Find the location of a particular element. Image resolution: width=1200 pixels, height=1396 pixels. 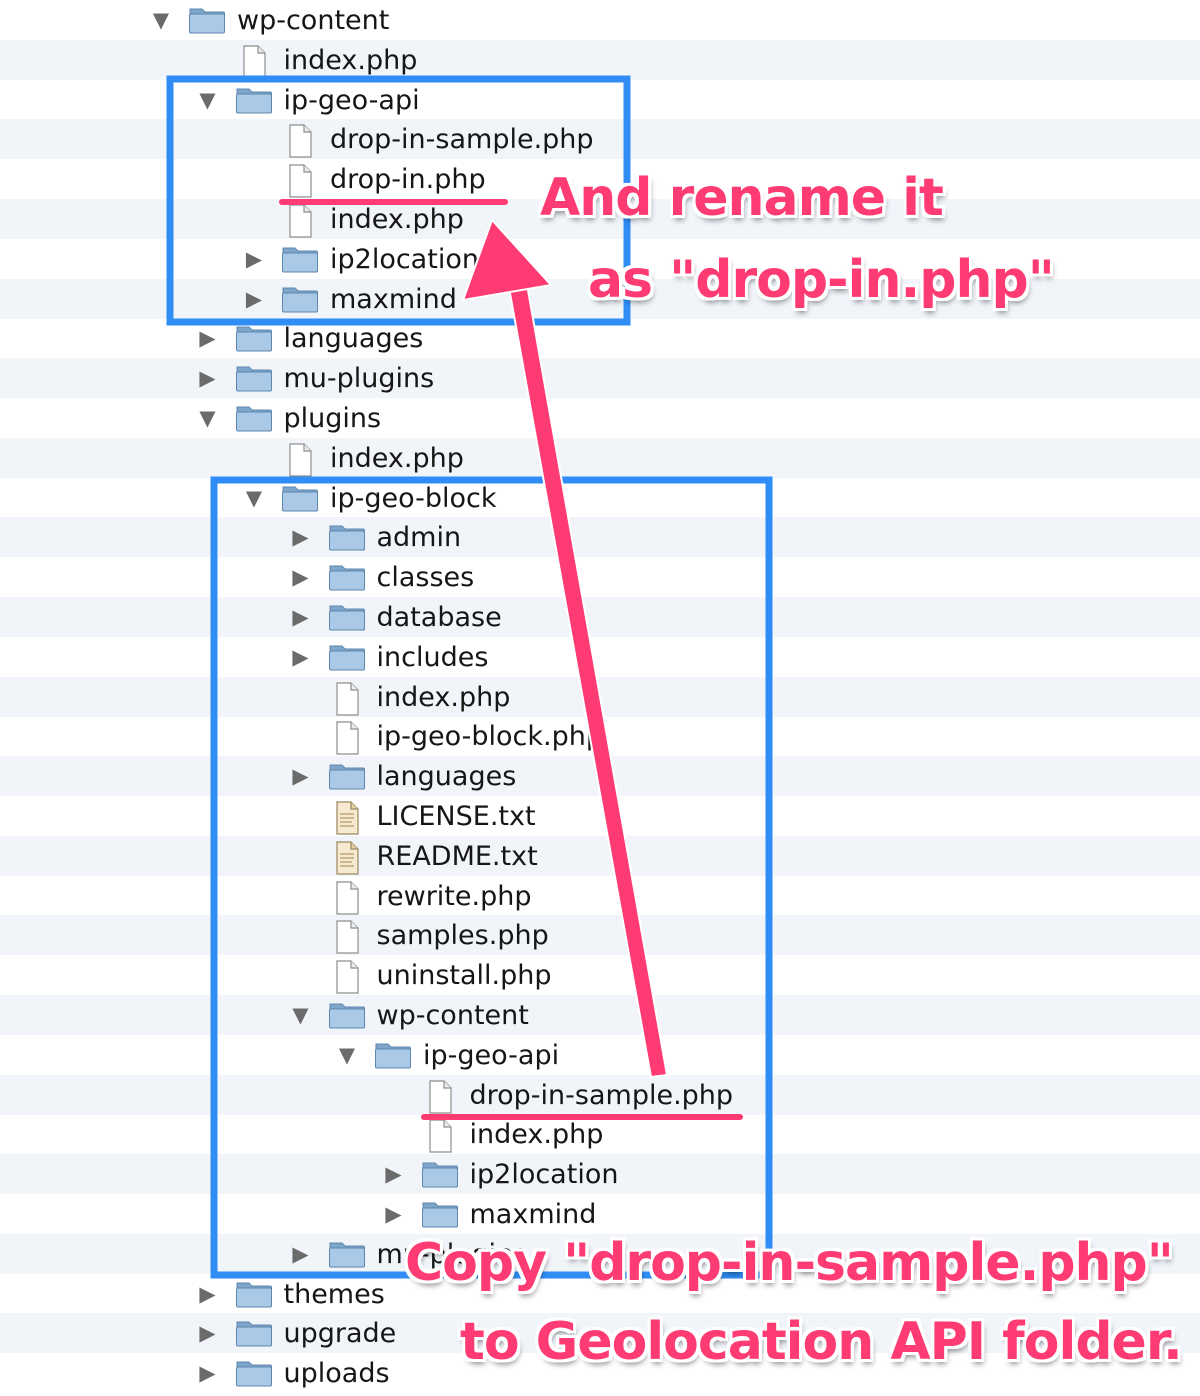

tree-item-label: ip-geo-api is located at coordinates (491, 1055).